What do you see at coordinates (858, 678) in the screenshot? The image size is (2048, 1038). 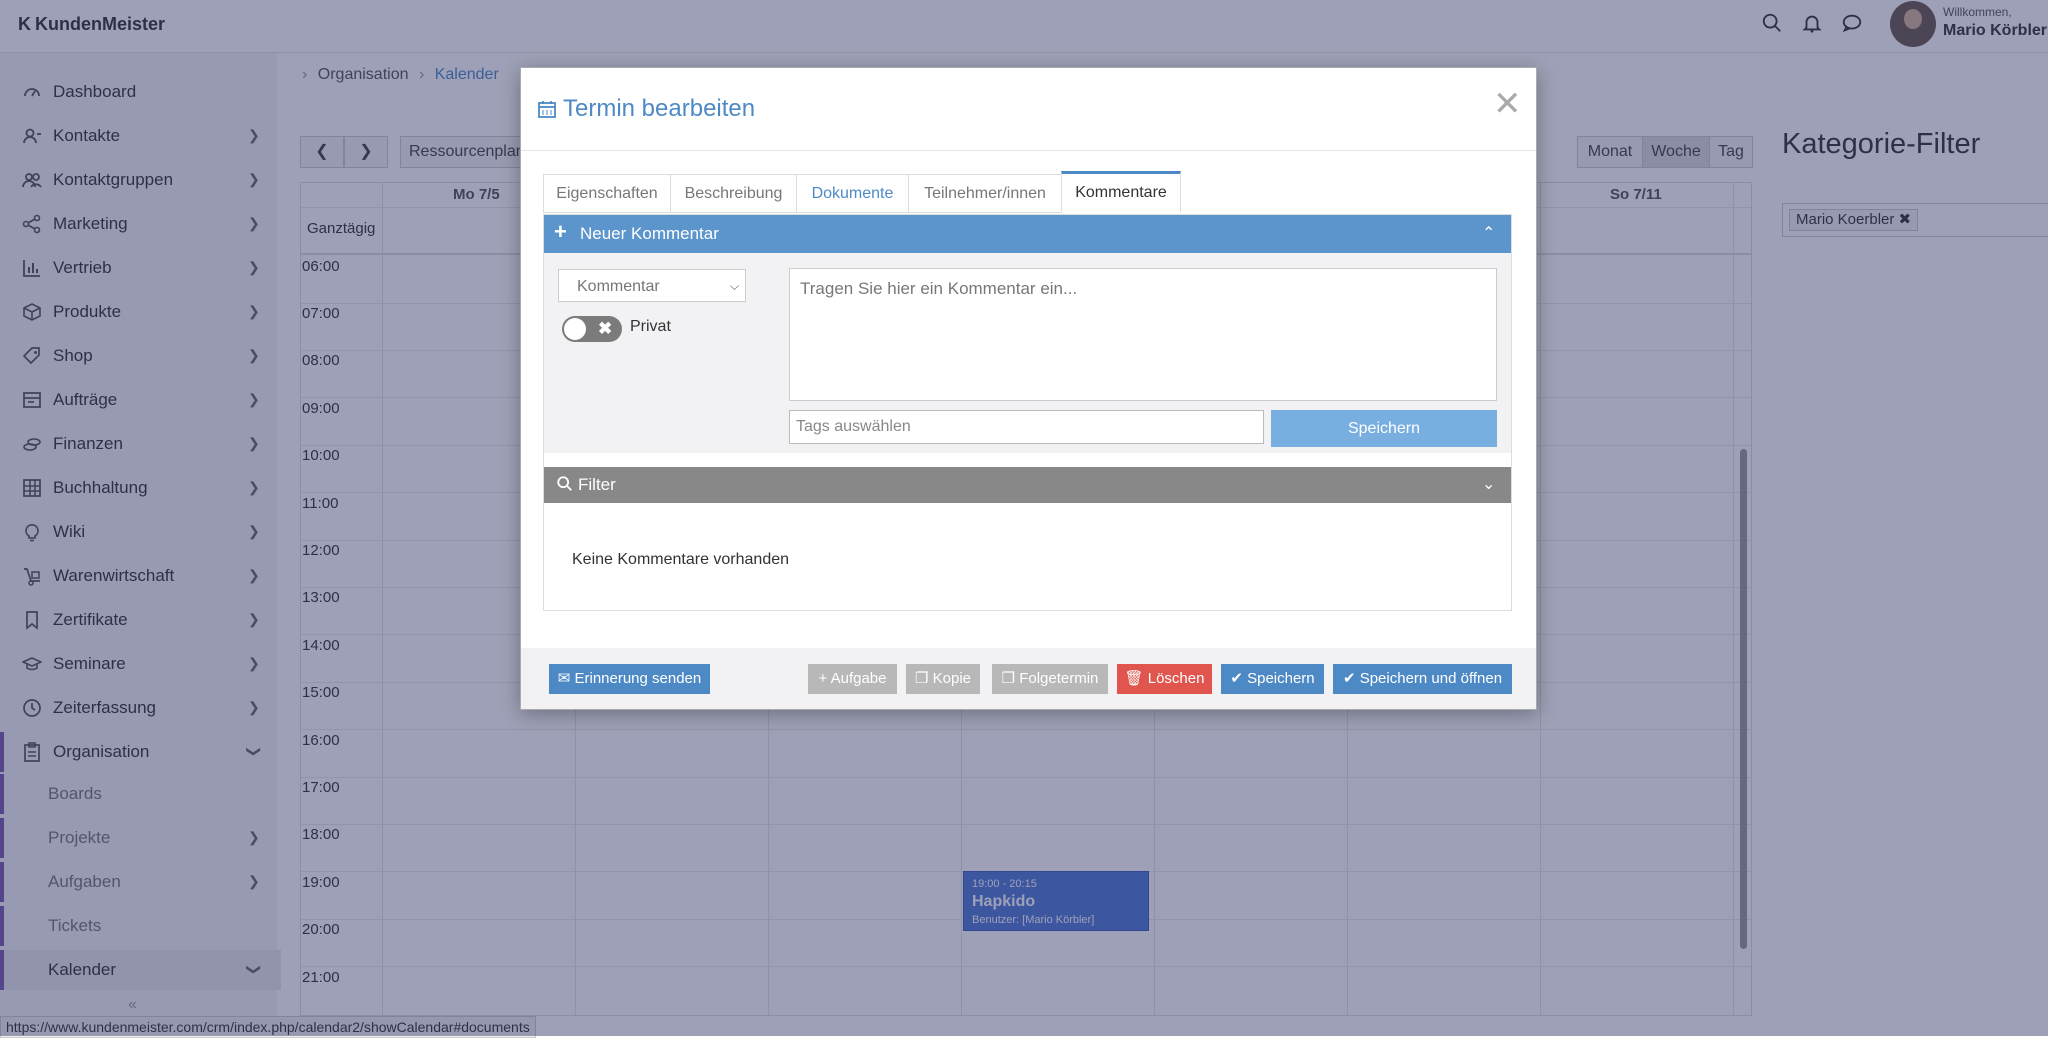 I see `task-label: Aufgabe` at bounding box center [858, 678].